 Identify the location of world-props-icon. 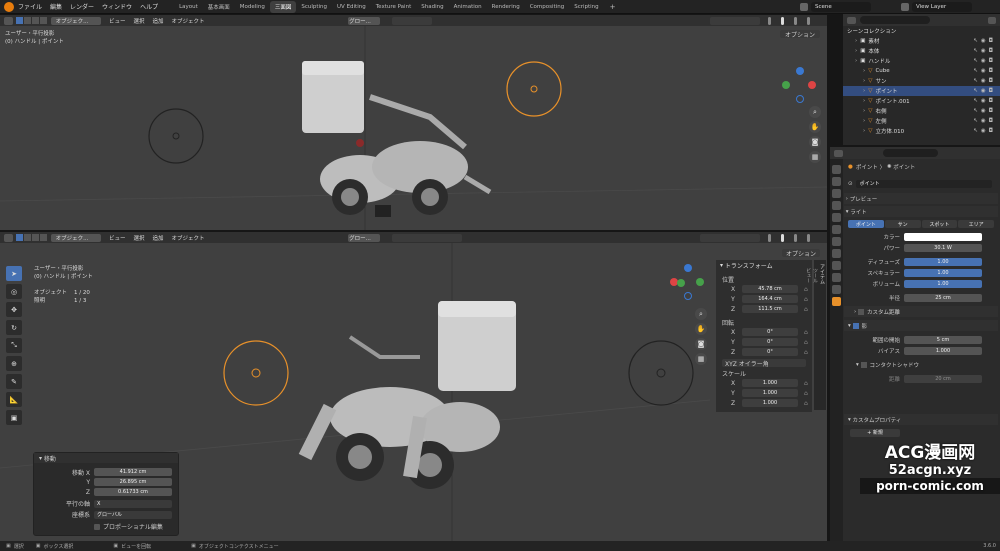
(836, 229).